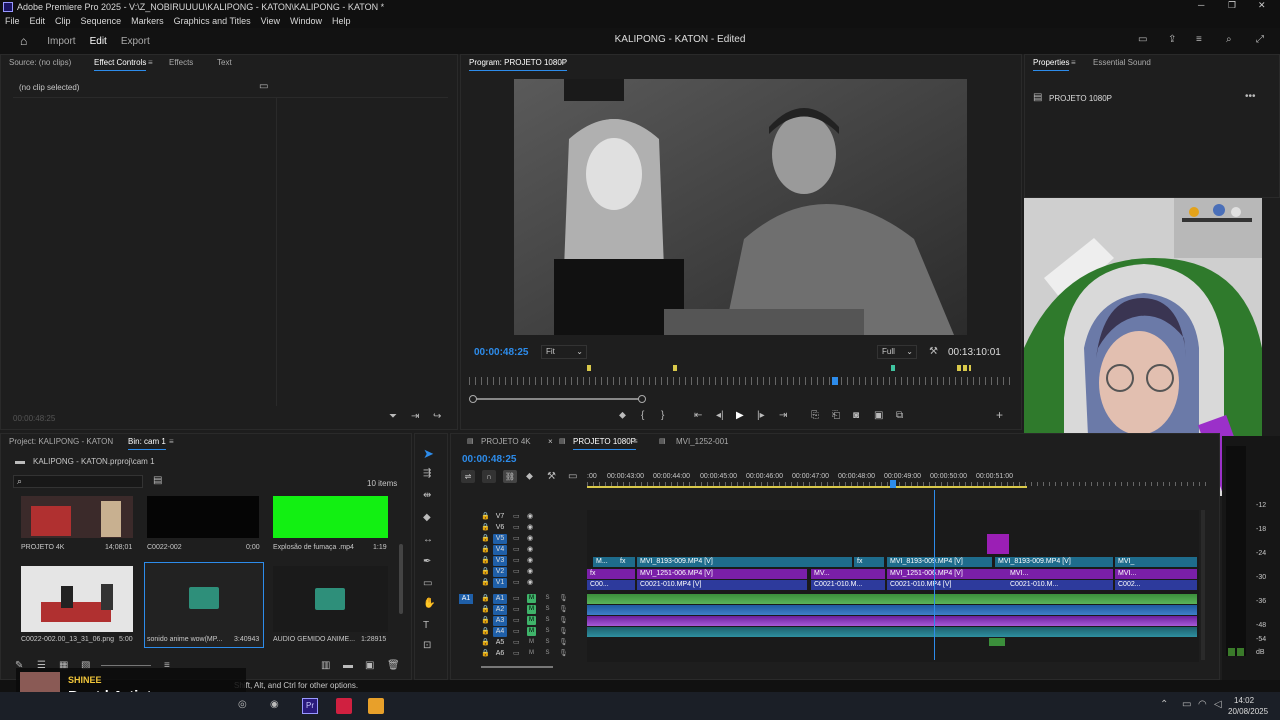 The width and height of the screenshot is (1280, 720). What do you see at coordinates (426, 625) in the screenshot?
I see `type-tool-icon: T` at bounding box center [426, 625].